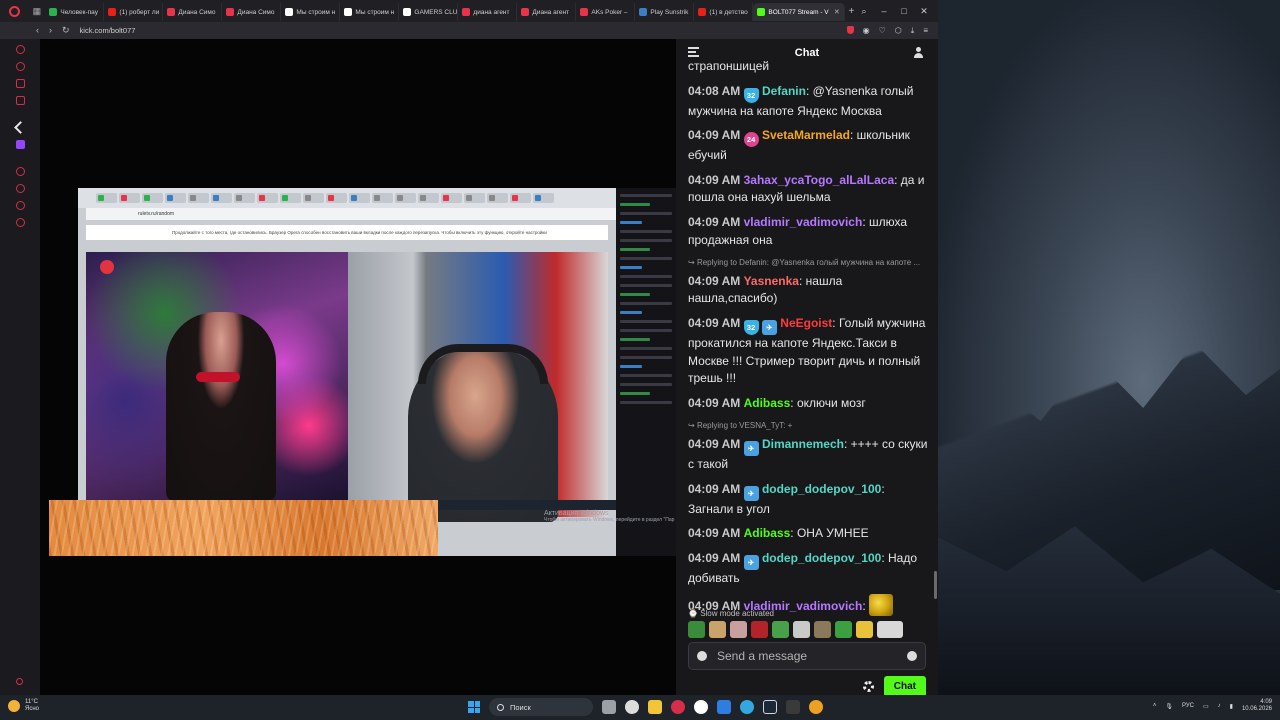 This screenshot has height=720, width=1280. I want to click on chat-identity-icon, so click(702, 656).